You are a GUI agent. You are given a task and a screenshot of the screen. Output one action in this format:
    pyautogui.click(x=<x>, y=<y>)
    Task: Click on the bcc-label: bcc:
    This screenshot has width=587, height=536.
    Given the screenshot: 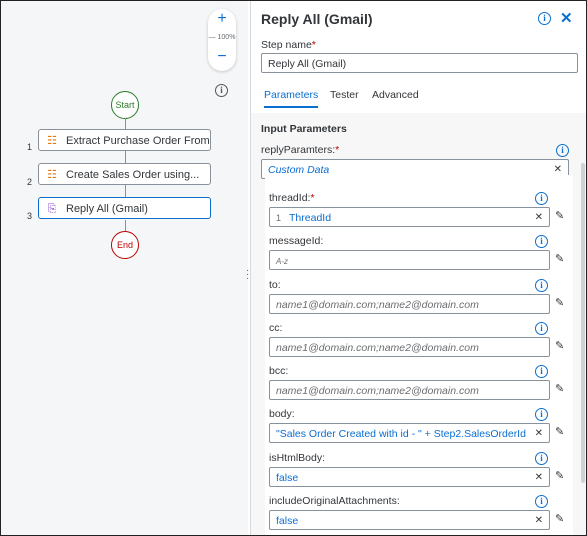 What is the action you would take?
    pyautogui.click(x=279, y=371)
    